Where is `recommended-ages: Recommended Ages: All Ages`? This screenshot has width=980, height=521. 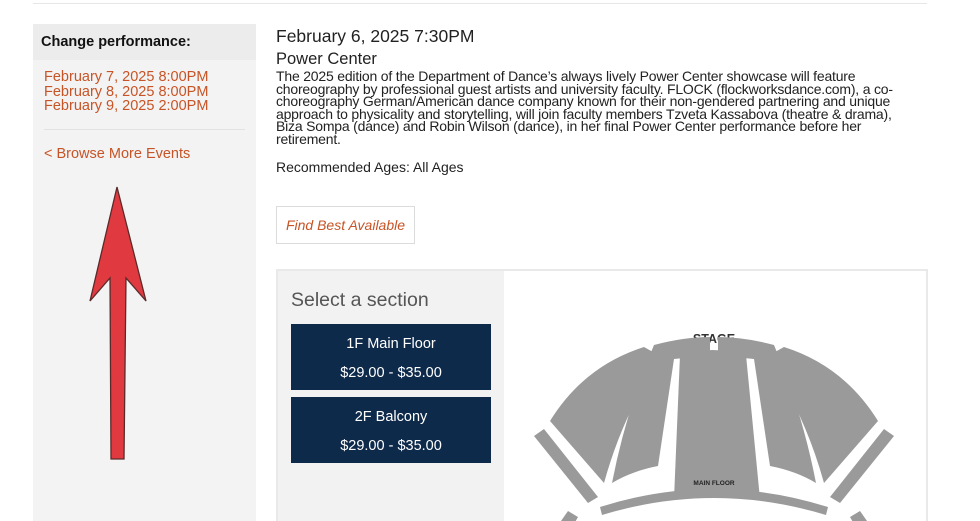
recommended-ages: Recommended Ages: All Ages is located at coordinates (370, 166).